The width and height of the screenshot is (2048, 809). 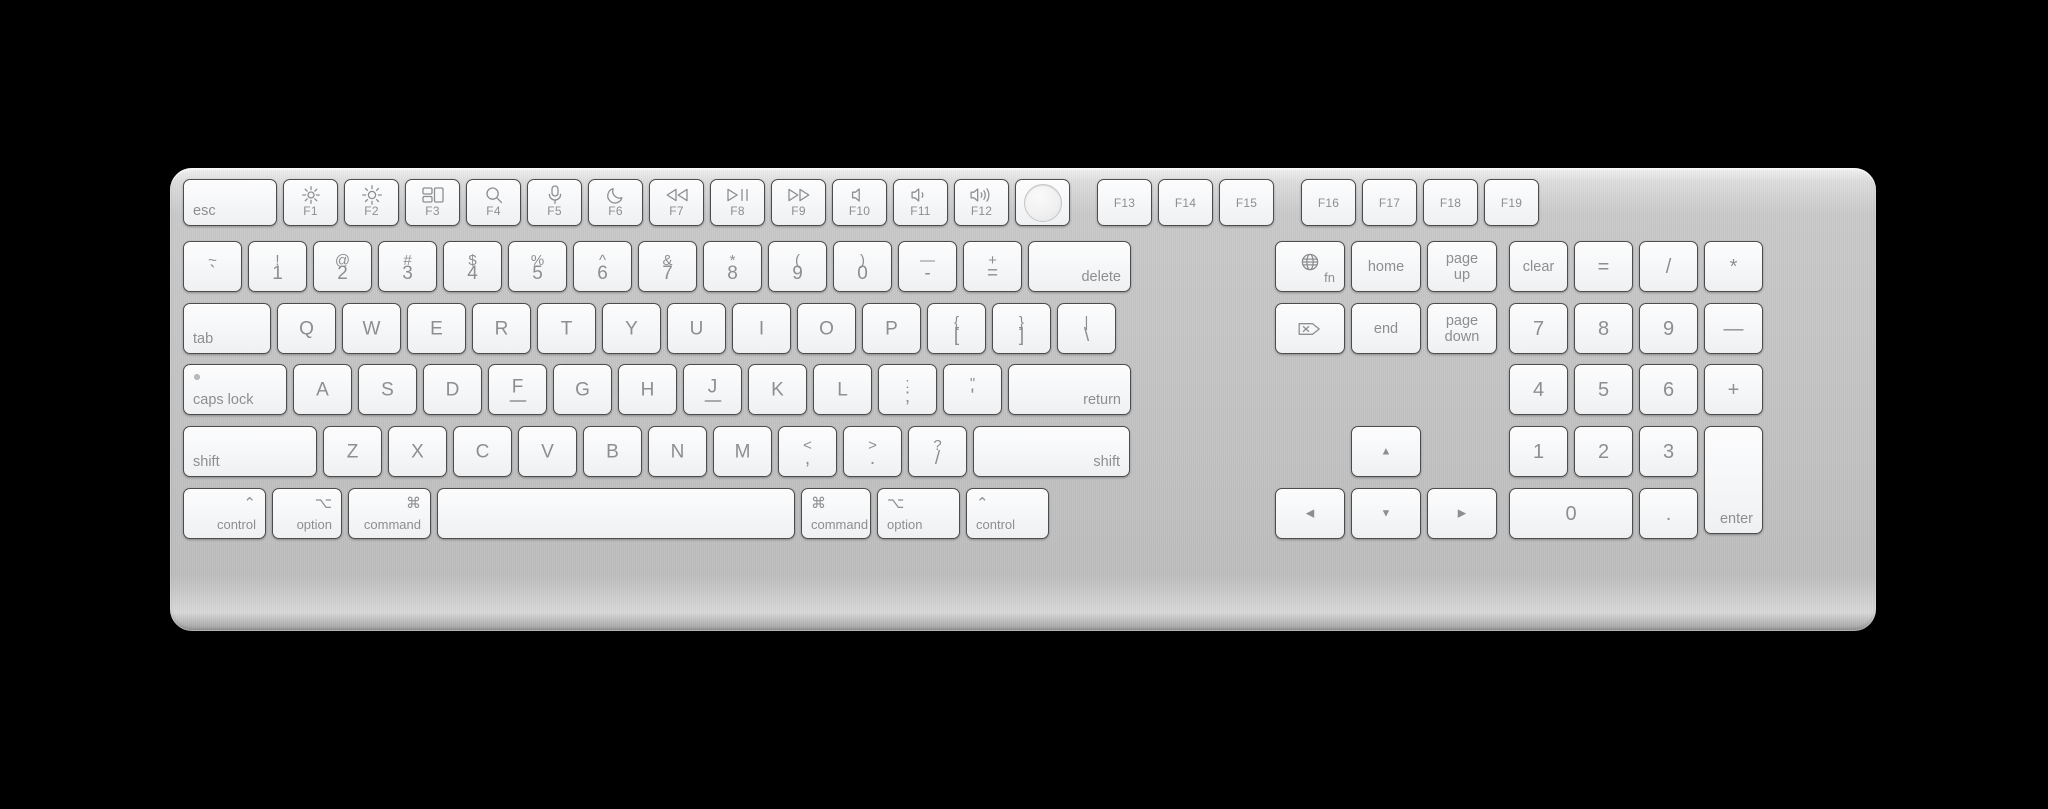 I want to click on key-nummultiply: *, so click(x=1733, y=266).